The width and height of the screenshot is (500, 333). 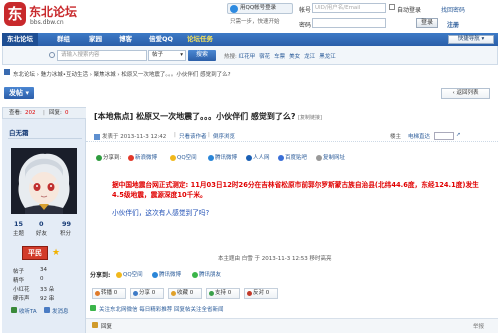 What do you see at coordinates (21, 290) in the screenshot?
I see `detail-label: 小红花` at bounding box center [21, 290].